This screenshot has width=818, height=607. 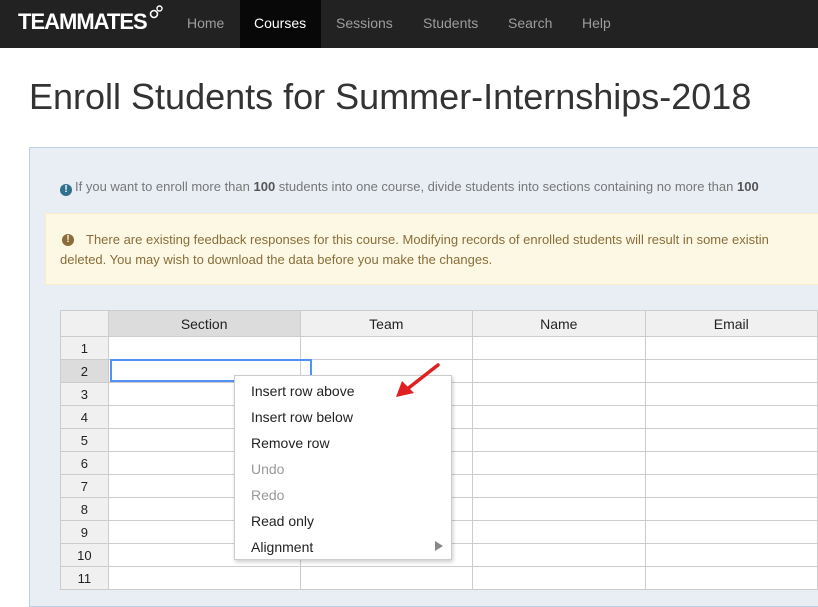 What do you see at coordinates (84, 509) in the screenshot?
I see `row-header: 8` at bounding box center [84, 509].